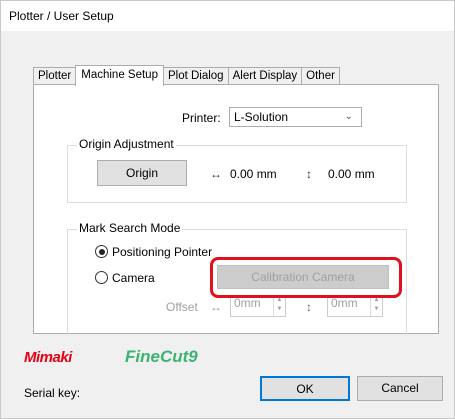 The height and width of the screenshot is (419, 455). I want to click on tab-machine-setup: Machine Setup, so click(119, 75).